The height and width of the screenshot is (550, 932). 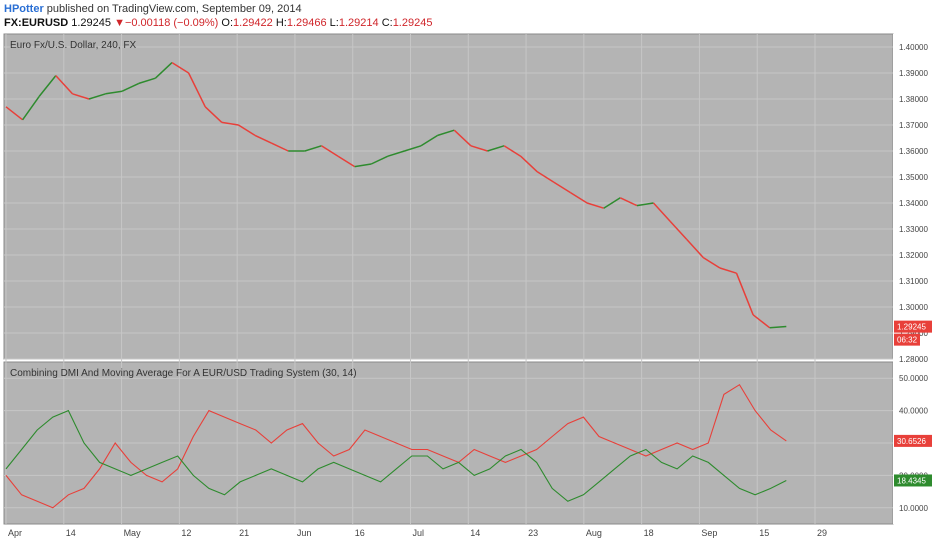 What do you see at coordinates (911, 327) in the screenshot?
I see `last-price-tag-text: 1.29245` at bounding box center [911, 327].